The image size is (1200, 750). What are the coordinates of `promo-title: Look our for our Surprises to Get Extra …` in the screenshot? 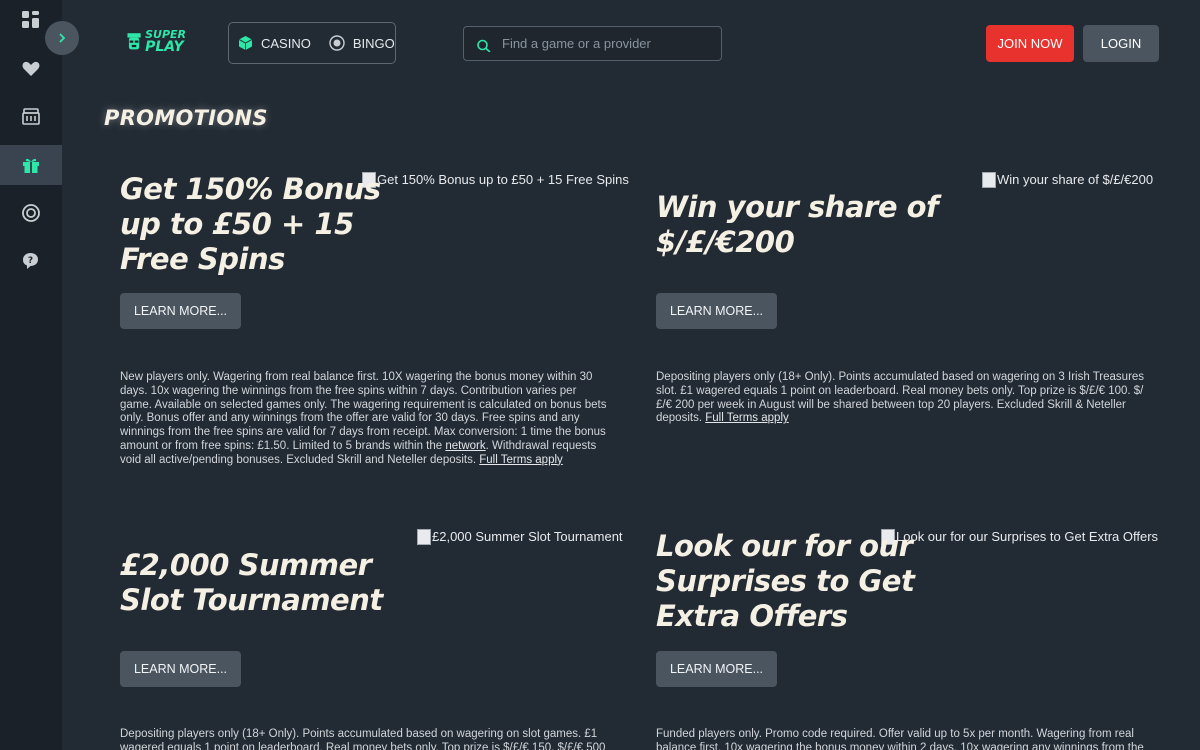 It's located at (785, 581).